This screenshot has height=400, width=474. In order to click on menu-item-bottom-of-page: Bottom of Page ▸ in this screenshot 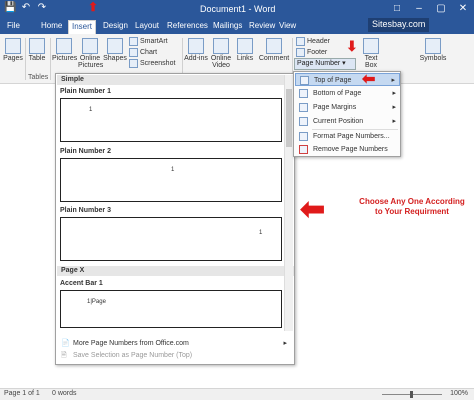, I will do `click(347, 93)`.